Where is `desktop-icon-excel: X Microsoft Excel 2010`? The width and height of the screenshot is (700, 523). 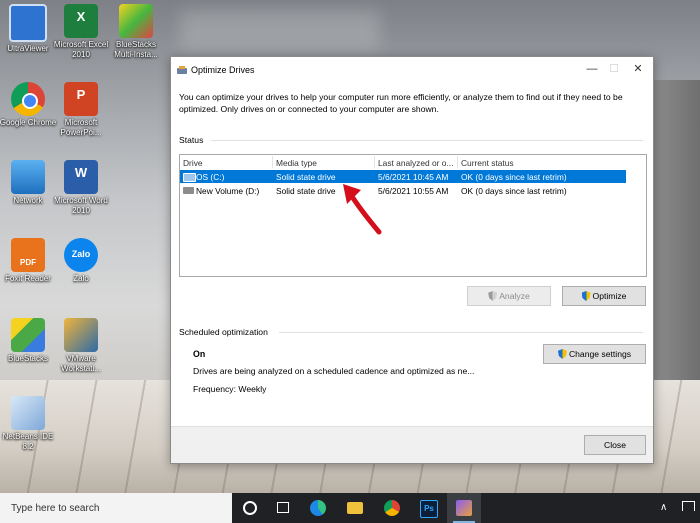
desktop-icon-excel: X Microsoft Excel 2010 is located at coordinates (81, 32).